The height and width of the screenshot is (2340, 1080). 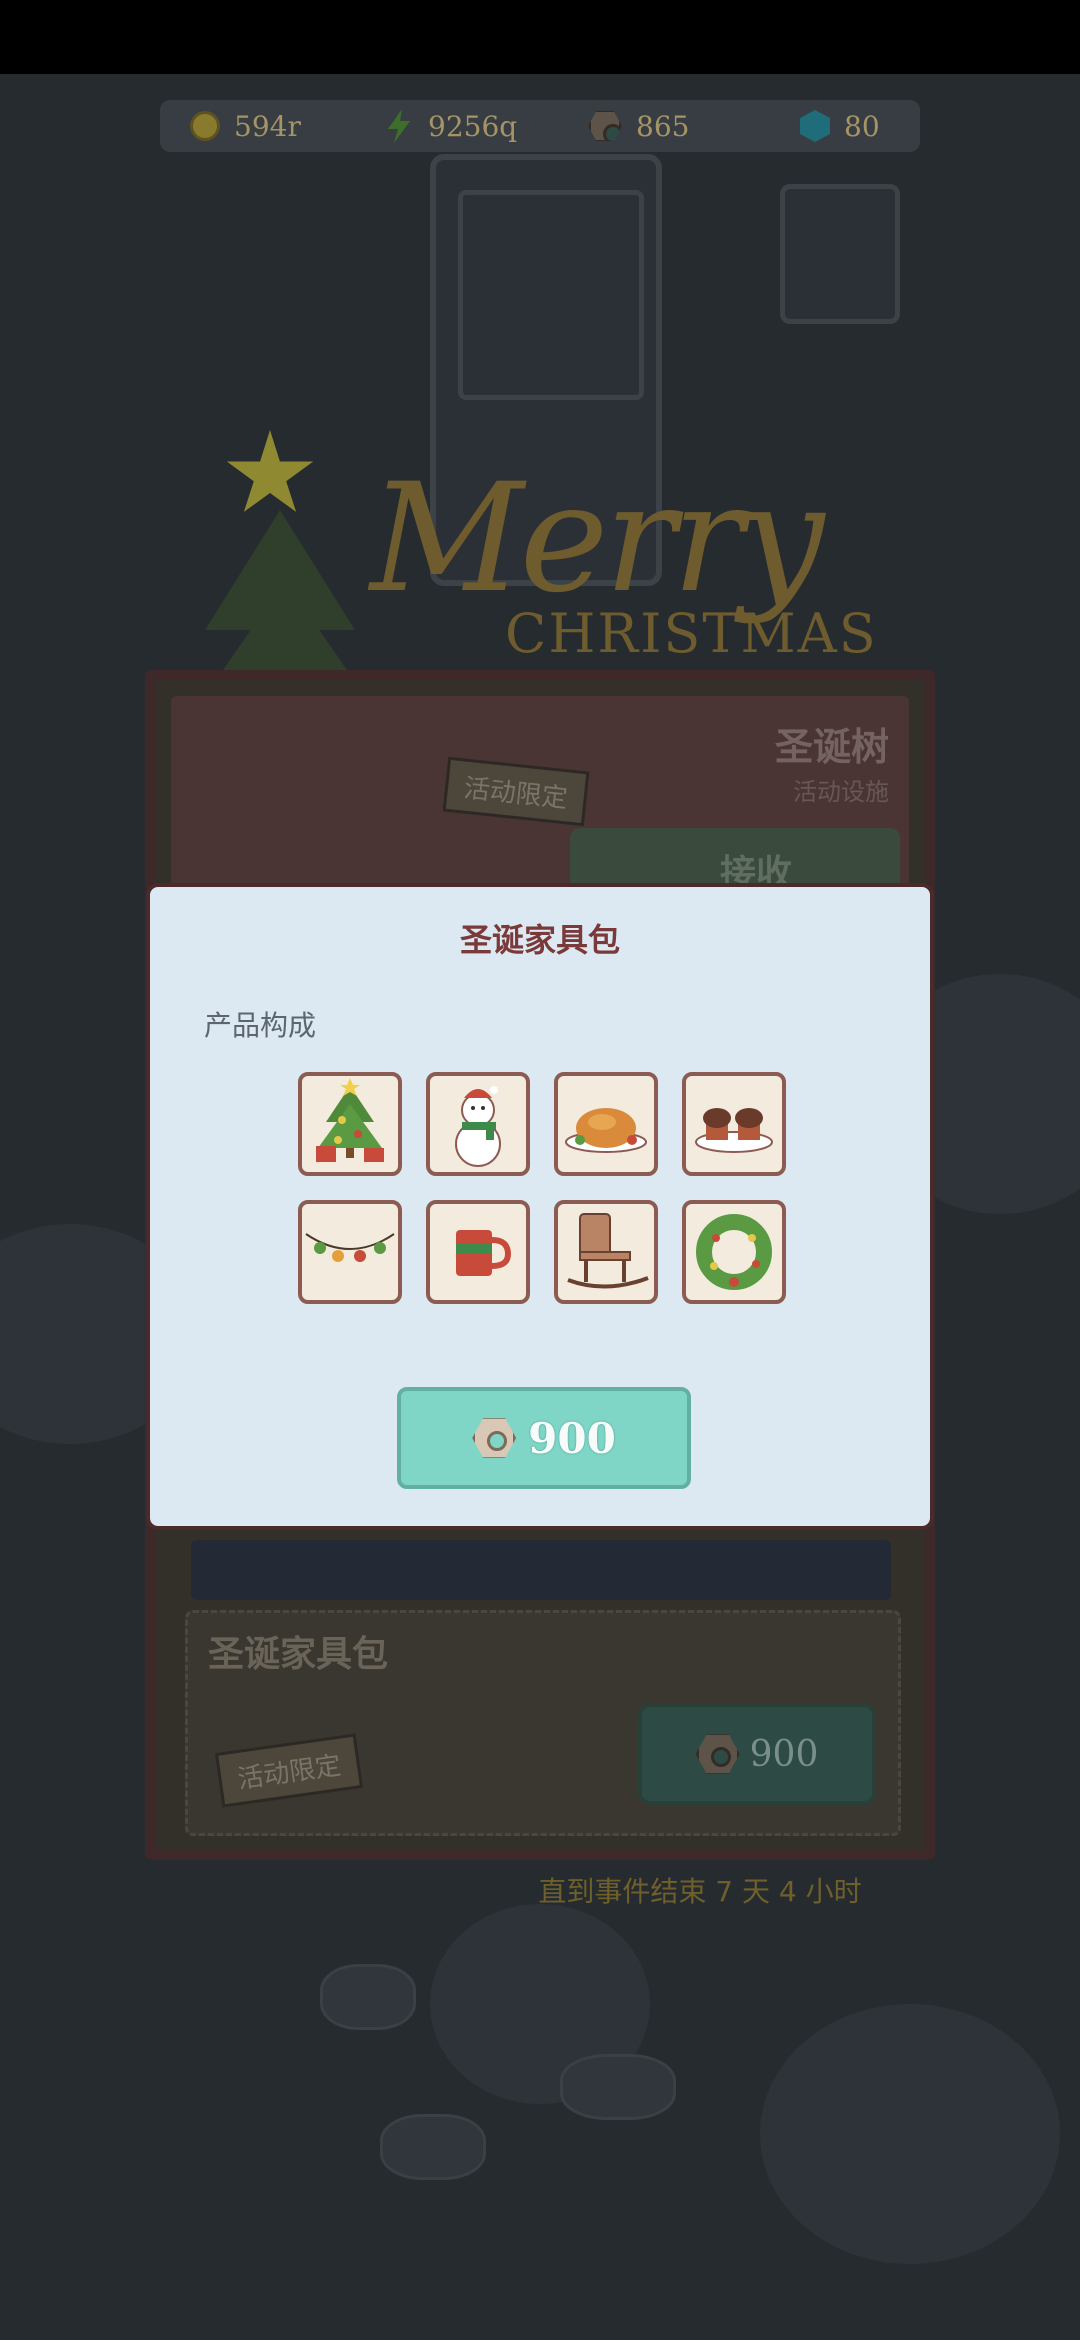 What do you see at coordinates (289, 1770) in the screenshot?
I see `bundle-limited-tag: 活动限定` at bounding box center [289, 1770].